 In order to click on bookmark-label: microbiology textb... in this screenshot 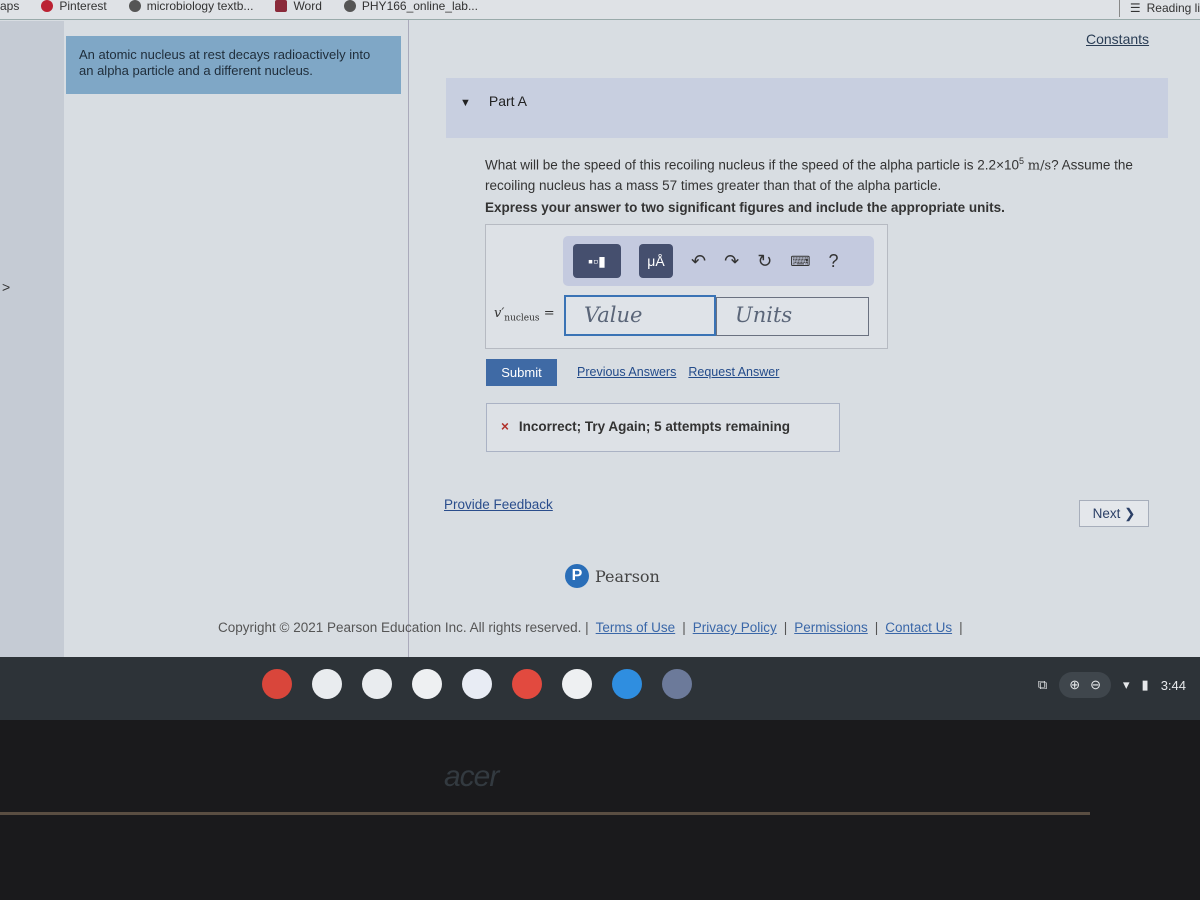, I will do `click(200, 6)`.